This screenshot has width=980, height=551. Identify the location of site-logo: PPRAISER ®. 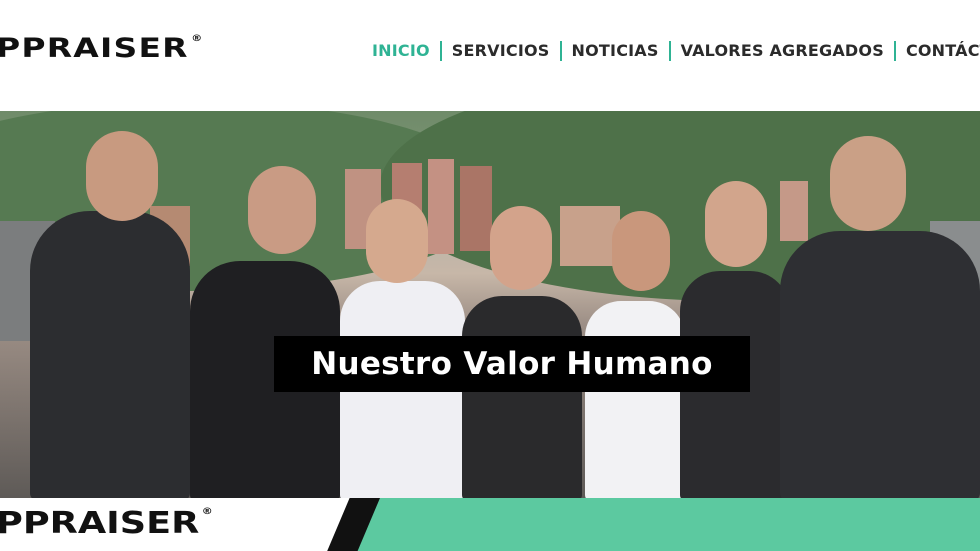
(101, 48).